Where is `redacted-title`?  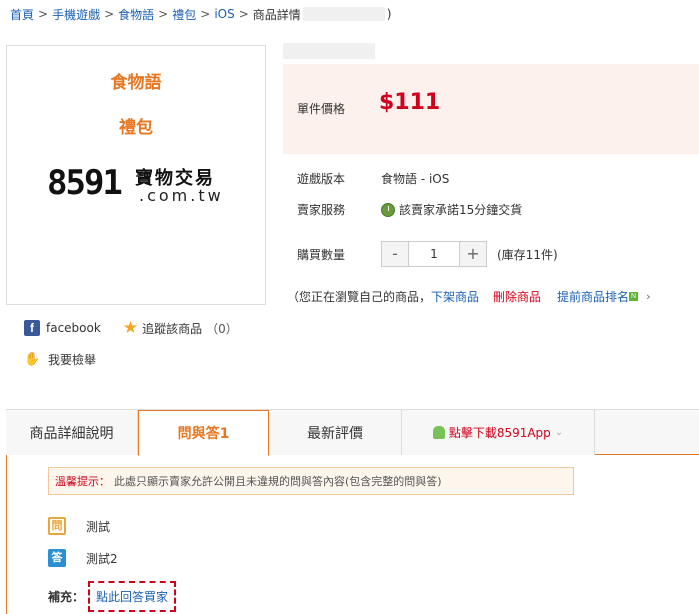 redacted-title is located at coordinates (343, 14).